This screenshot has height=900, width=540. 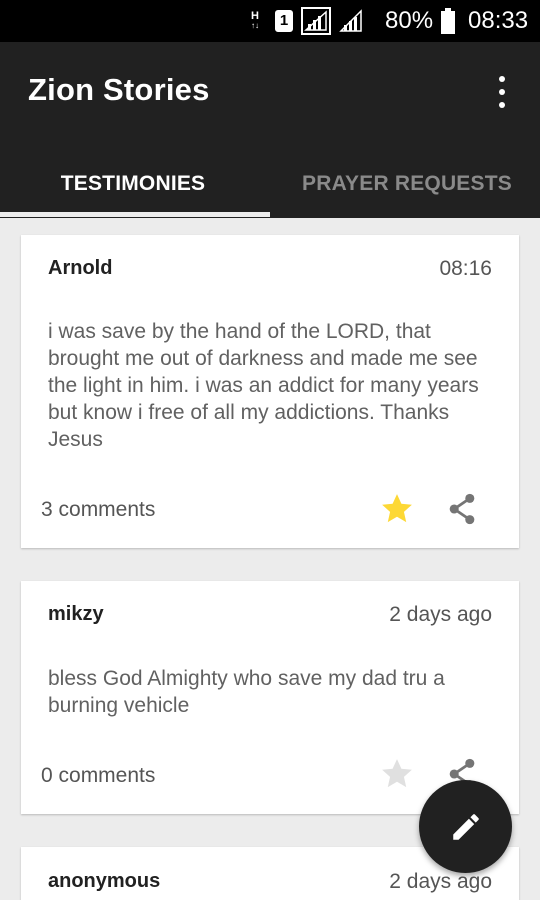 I want to click on comments-count: 0 comments, so click(x=98, y=776).